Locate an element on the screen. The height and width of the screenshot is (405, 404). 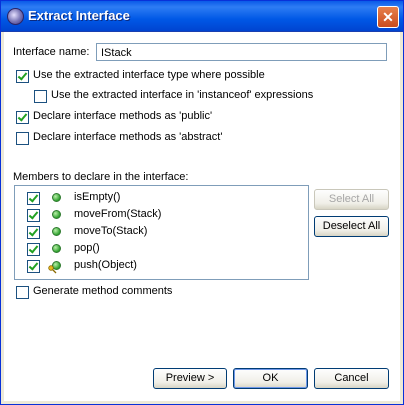
use-in-instanceof-checkbox is located at coordinates (40, 96).